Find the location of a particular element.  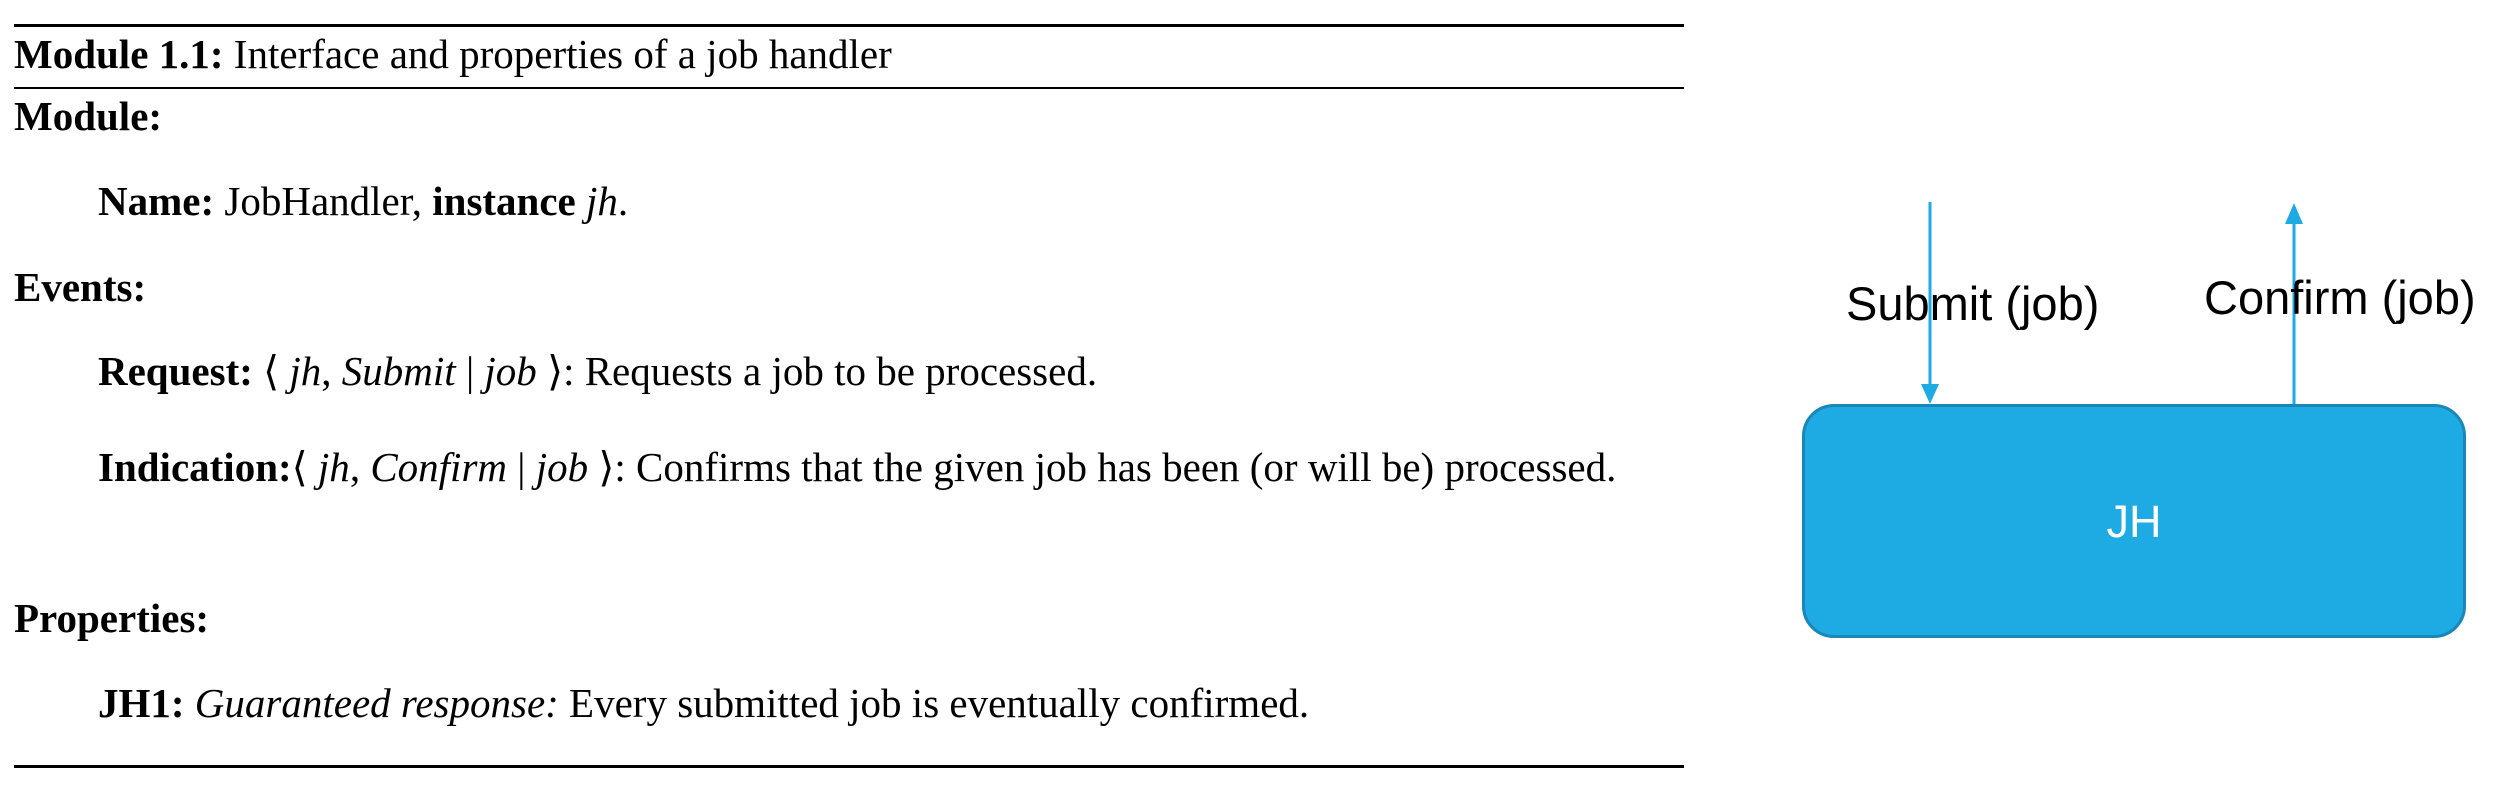

instance-value: jh is located at coordinates (602, 201).